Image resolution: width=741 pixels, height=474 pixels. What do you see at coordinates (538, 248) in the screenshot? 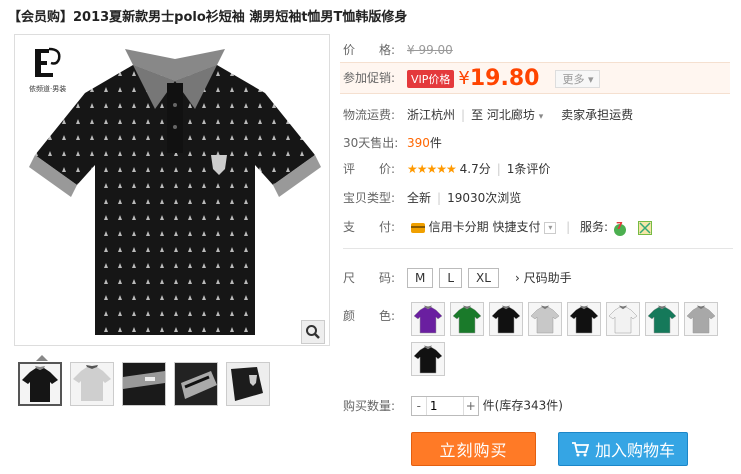
I see `divider` at bounding box center [538, 248].